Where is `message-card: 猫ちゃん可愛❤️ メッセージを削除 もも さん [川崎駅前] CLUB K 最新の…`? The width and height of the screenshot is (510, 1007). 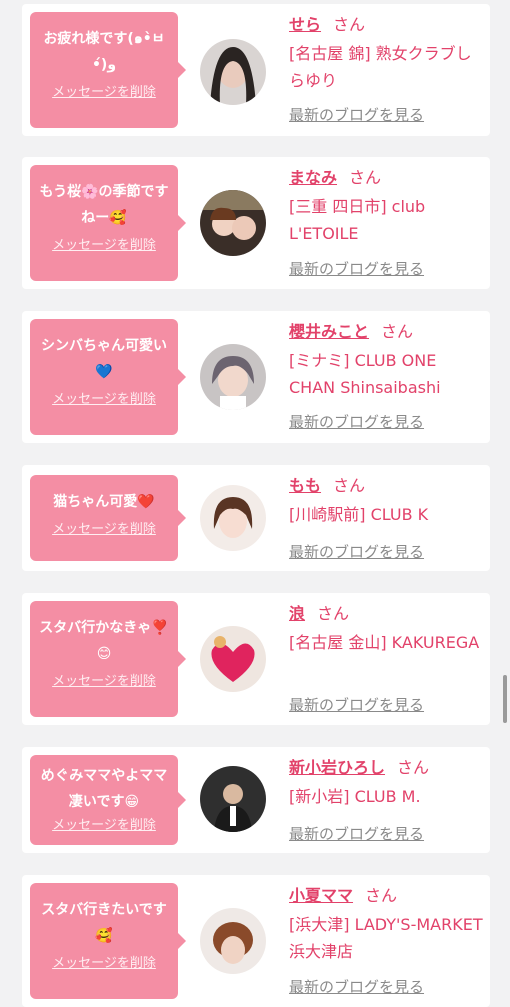
message-card: 猫ちゃん可愛❤️ メッセージを削除 もも さん [川崎駅前] CLUB K 最新の… is located at coordinates (256, 518).